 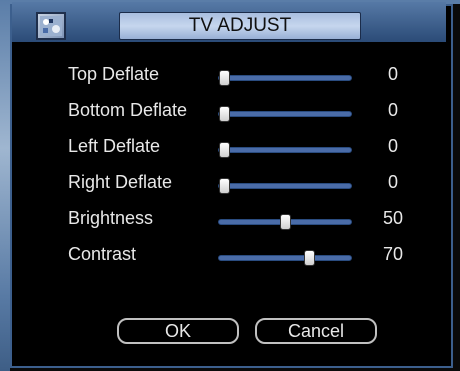 I want to click on setting-row-right-deflate: Right Deflate 0, so click(x=238, y=185).